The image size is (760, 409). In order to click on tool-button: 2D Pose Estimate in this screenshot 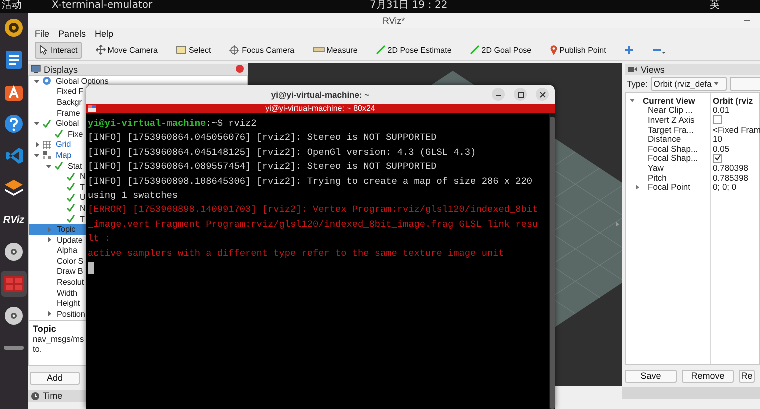, I will do `click(414, 50)`.